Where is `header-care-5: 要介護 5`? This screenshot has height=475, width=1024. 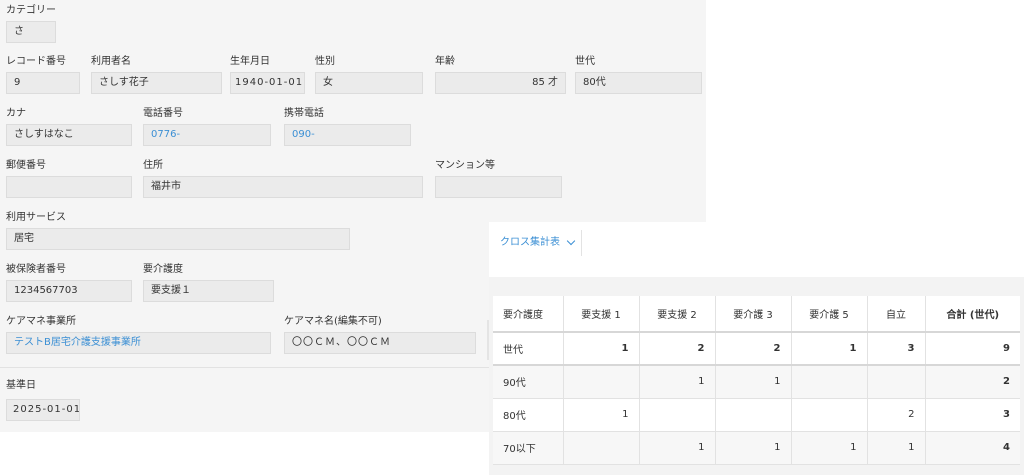 header-care-5: 要介護 5 is located at coordinates (828, 314).